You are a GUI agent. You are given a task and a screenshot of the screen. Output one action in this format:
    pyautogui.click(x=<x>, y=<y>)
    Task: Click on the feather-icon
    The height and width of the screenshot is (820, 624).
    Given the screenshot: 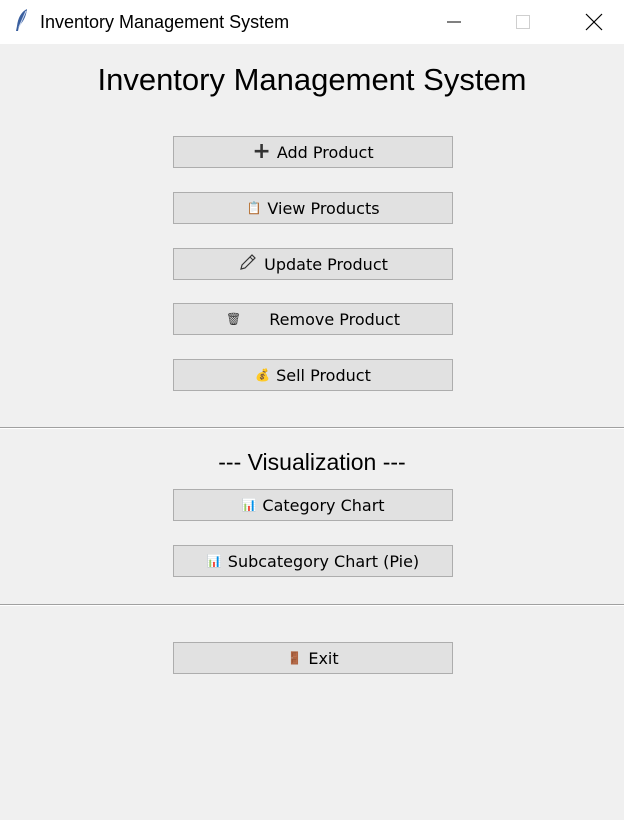 What is the action you would take?
    pyautogui.click(x=22, y=20)
    